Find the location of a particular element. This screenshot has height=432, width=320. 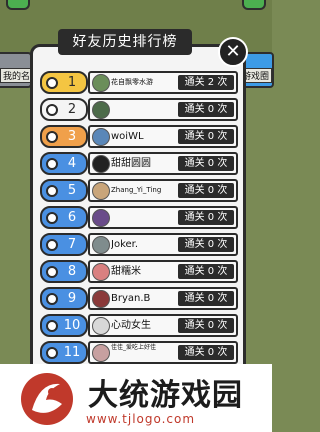

leaderboard-row: 11 佳佳_爱吃上好佳 通关 0 次 is located at coordinates (139, 351).